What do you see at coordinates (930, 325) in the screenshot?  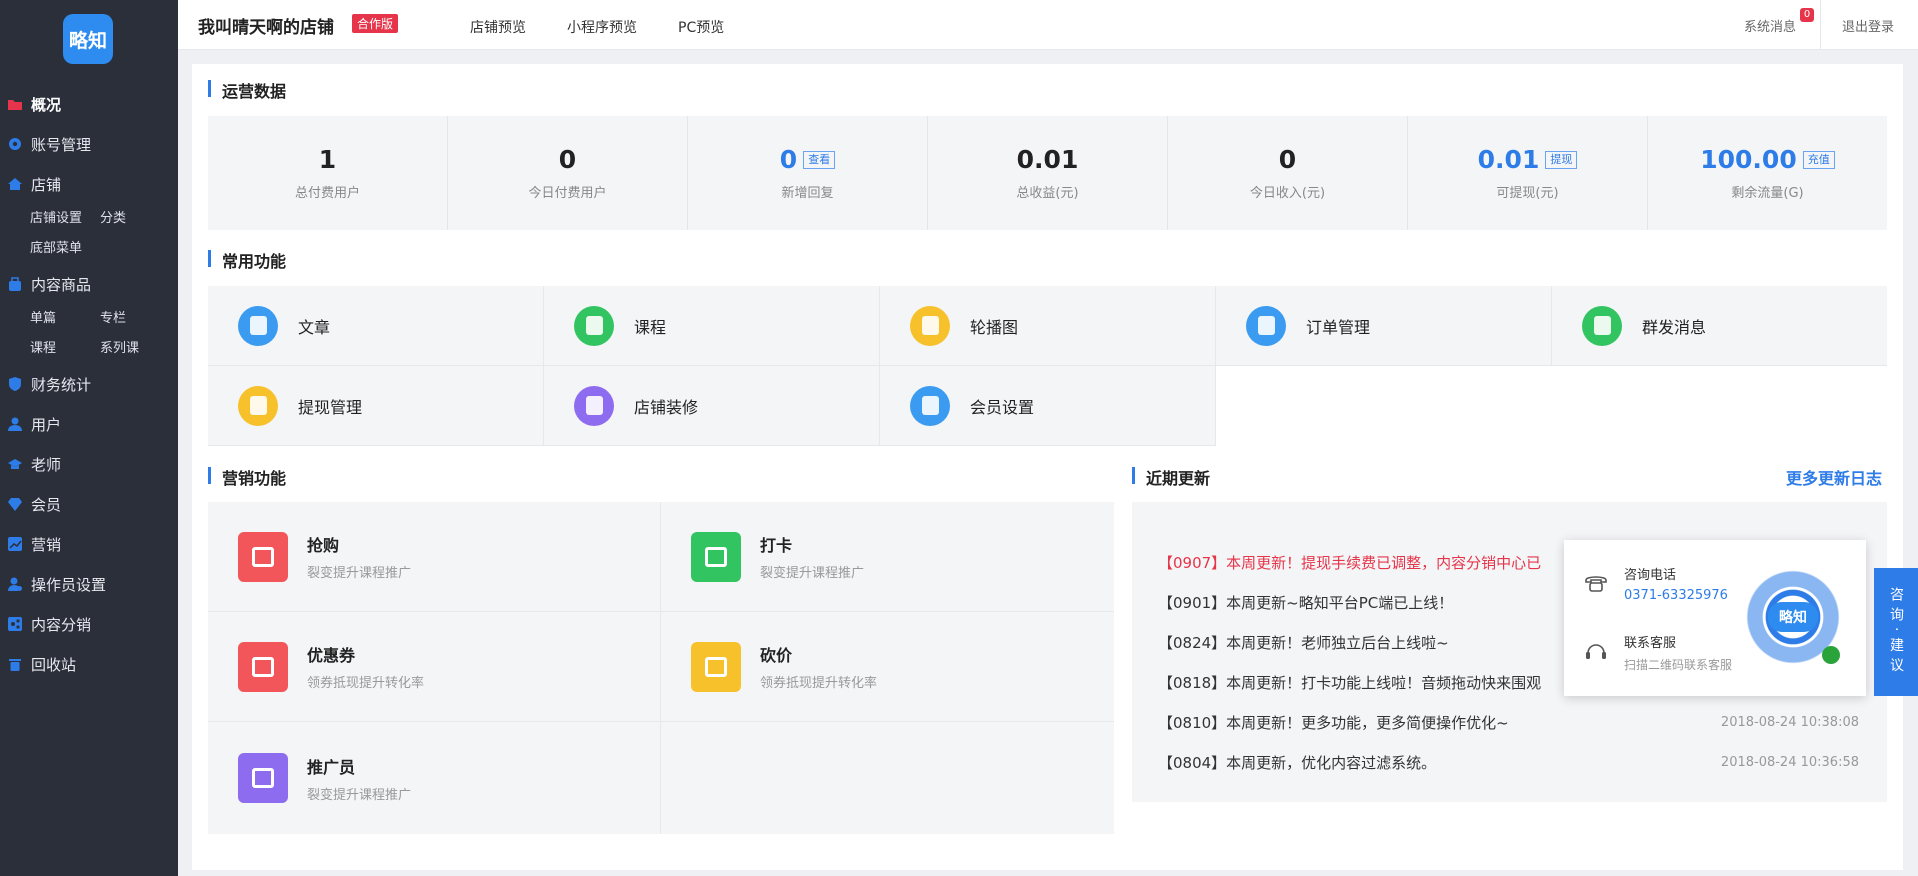 I see `image-icon` at bounding box center [930, 325].